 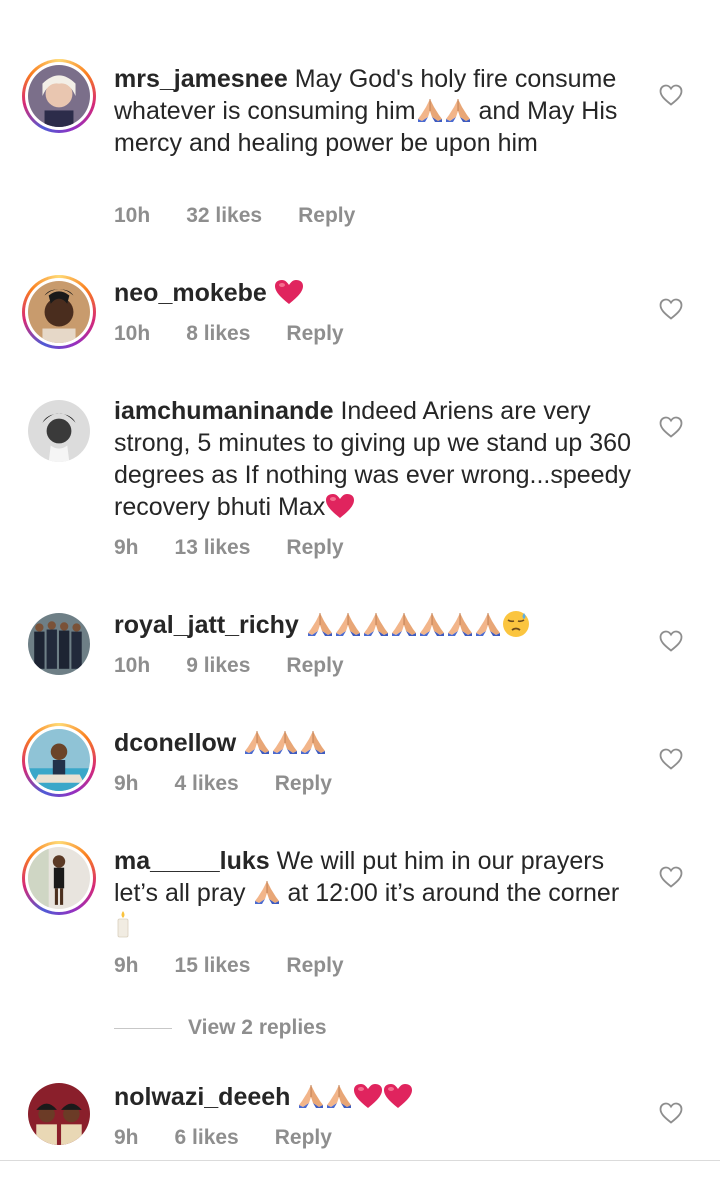 What do you see at coordinates (190, 293) in the screenshot?
I see `username: neo_mokebe` at bounding box center [190, 293].